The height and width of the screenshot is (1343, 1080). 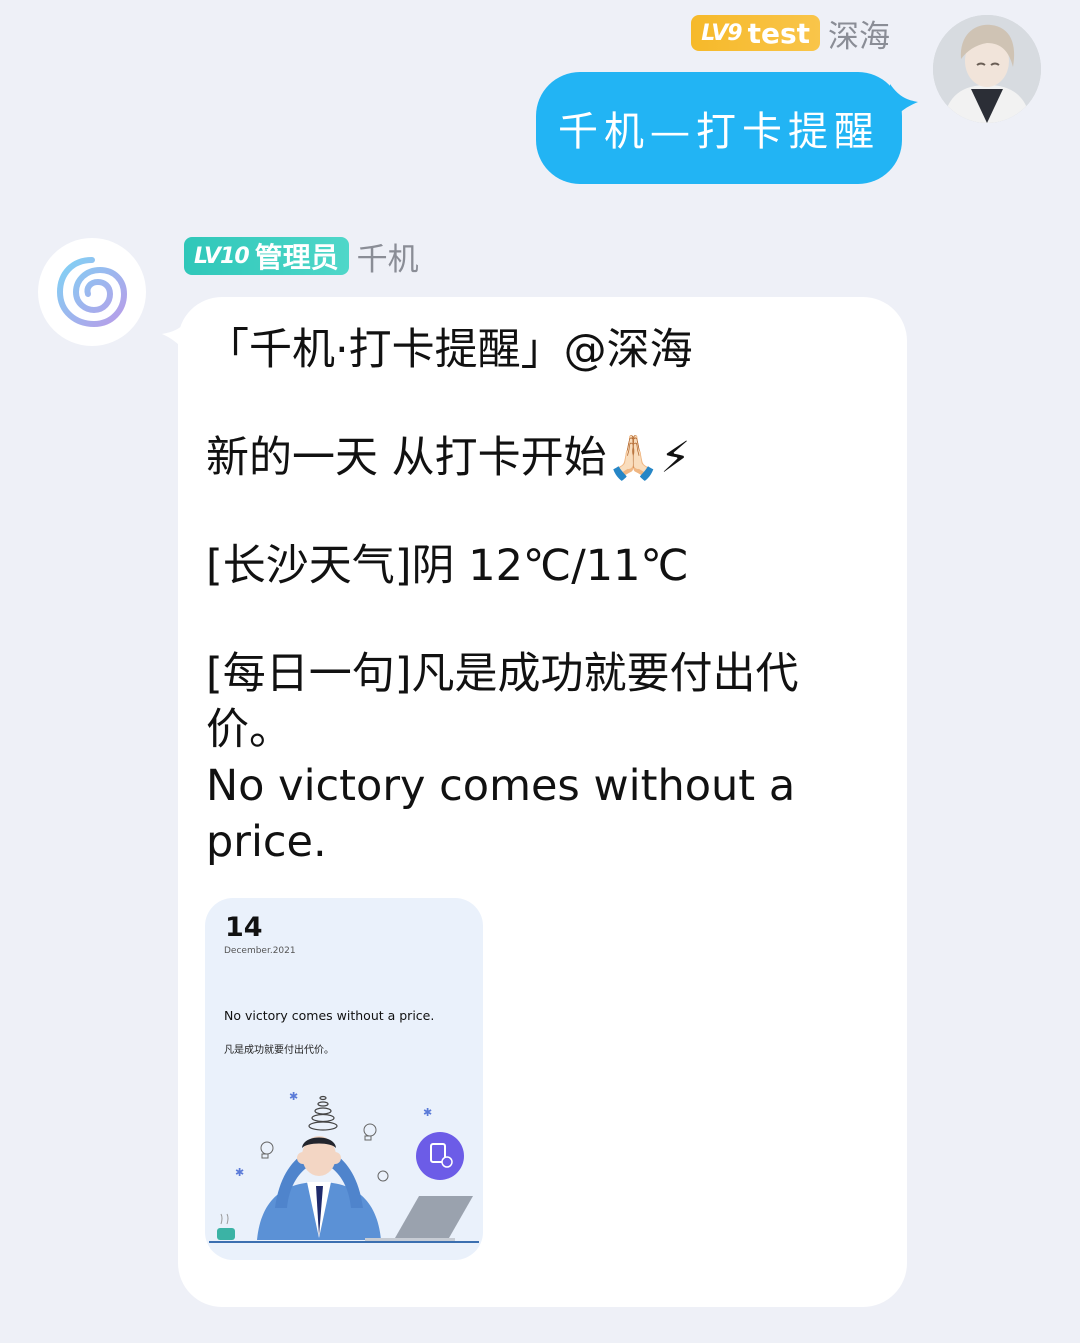 I want to click on badge-title: test, so click(x=778, y=33).